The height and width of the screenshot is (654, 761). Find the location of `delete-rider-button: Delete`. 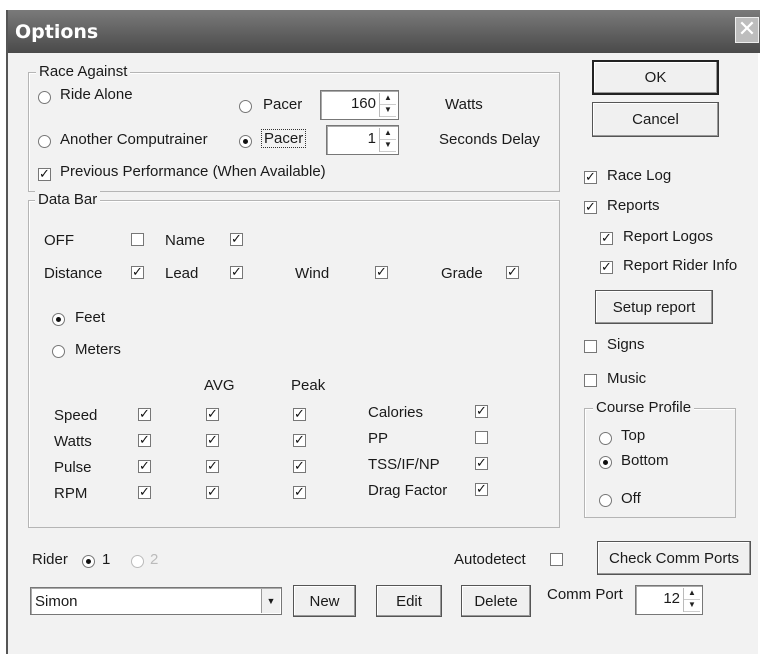

delete-rider-button: Delete is located at coordinates (496, 601).